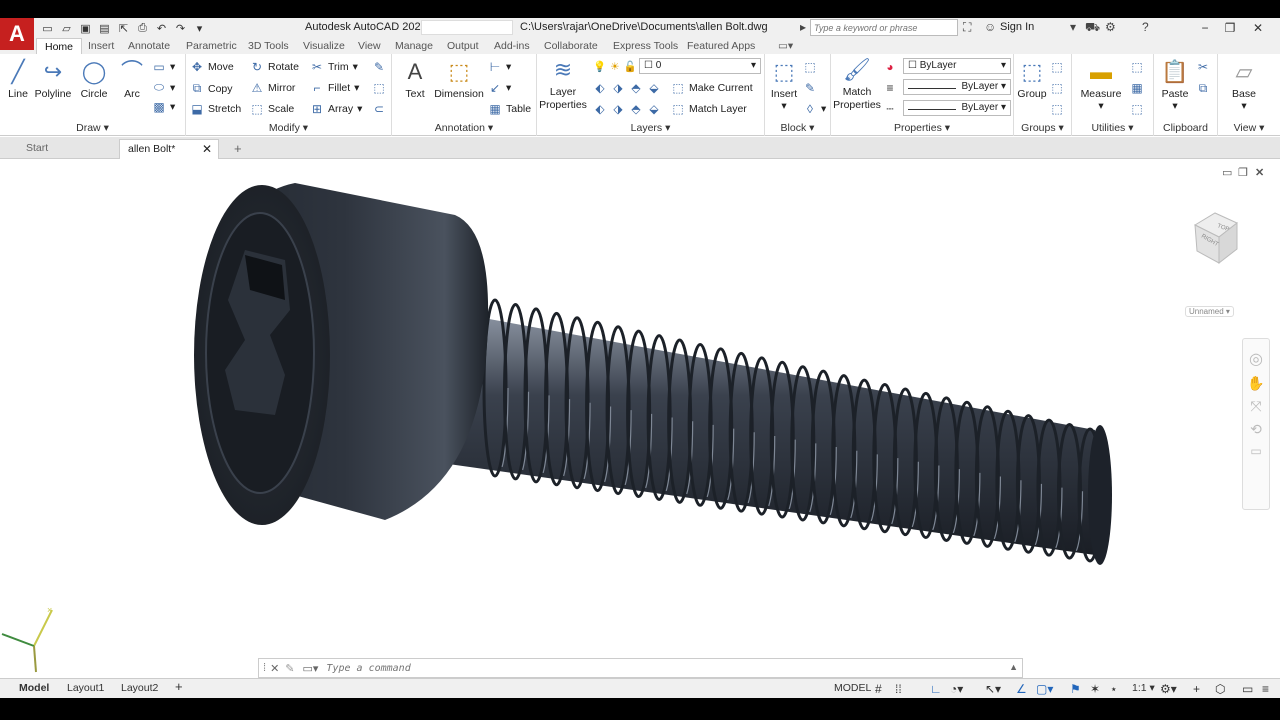  Describe the element at coordinates (1256, 383) in the screenshot. I see `pan-icon: ✋` at that location.